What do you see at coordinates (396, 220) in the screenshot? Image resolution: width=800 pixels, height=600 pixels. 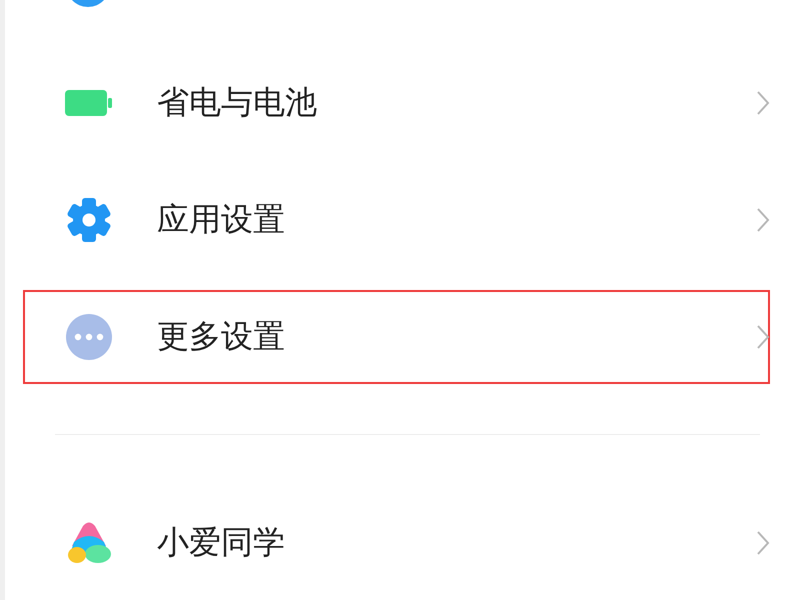 I see `settings-row: 应用设置` at bounding box center [396, 220].